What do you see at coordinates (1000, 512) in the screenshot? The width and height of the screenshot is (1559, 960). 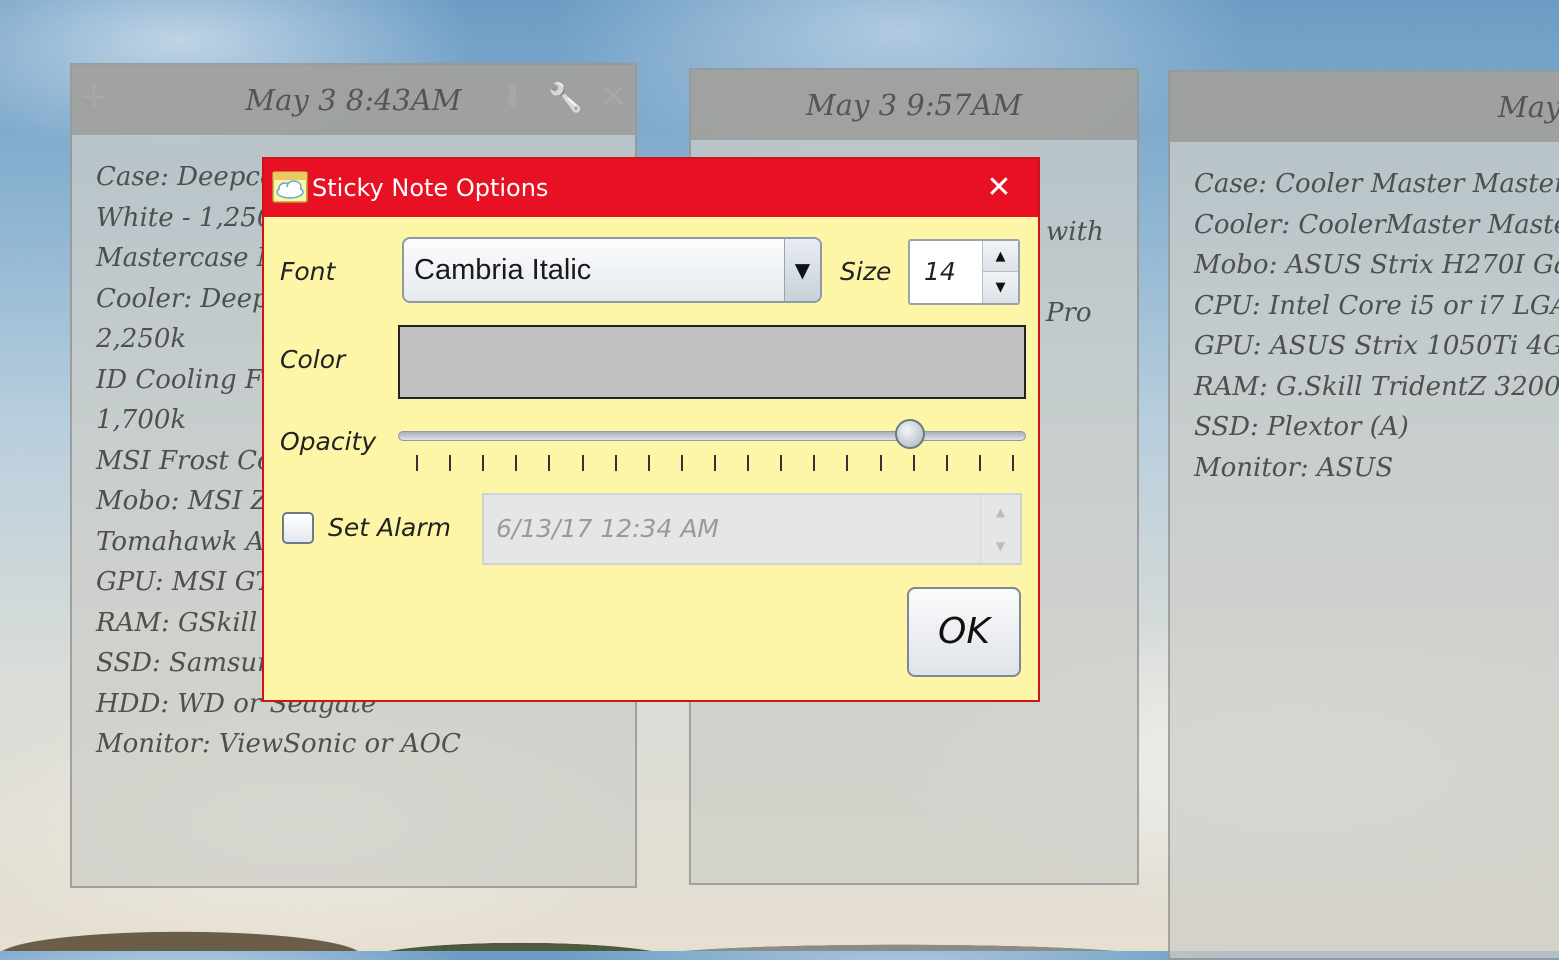 I see `alarm-increment-button: ▲` at bounding box center [1000, 512].